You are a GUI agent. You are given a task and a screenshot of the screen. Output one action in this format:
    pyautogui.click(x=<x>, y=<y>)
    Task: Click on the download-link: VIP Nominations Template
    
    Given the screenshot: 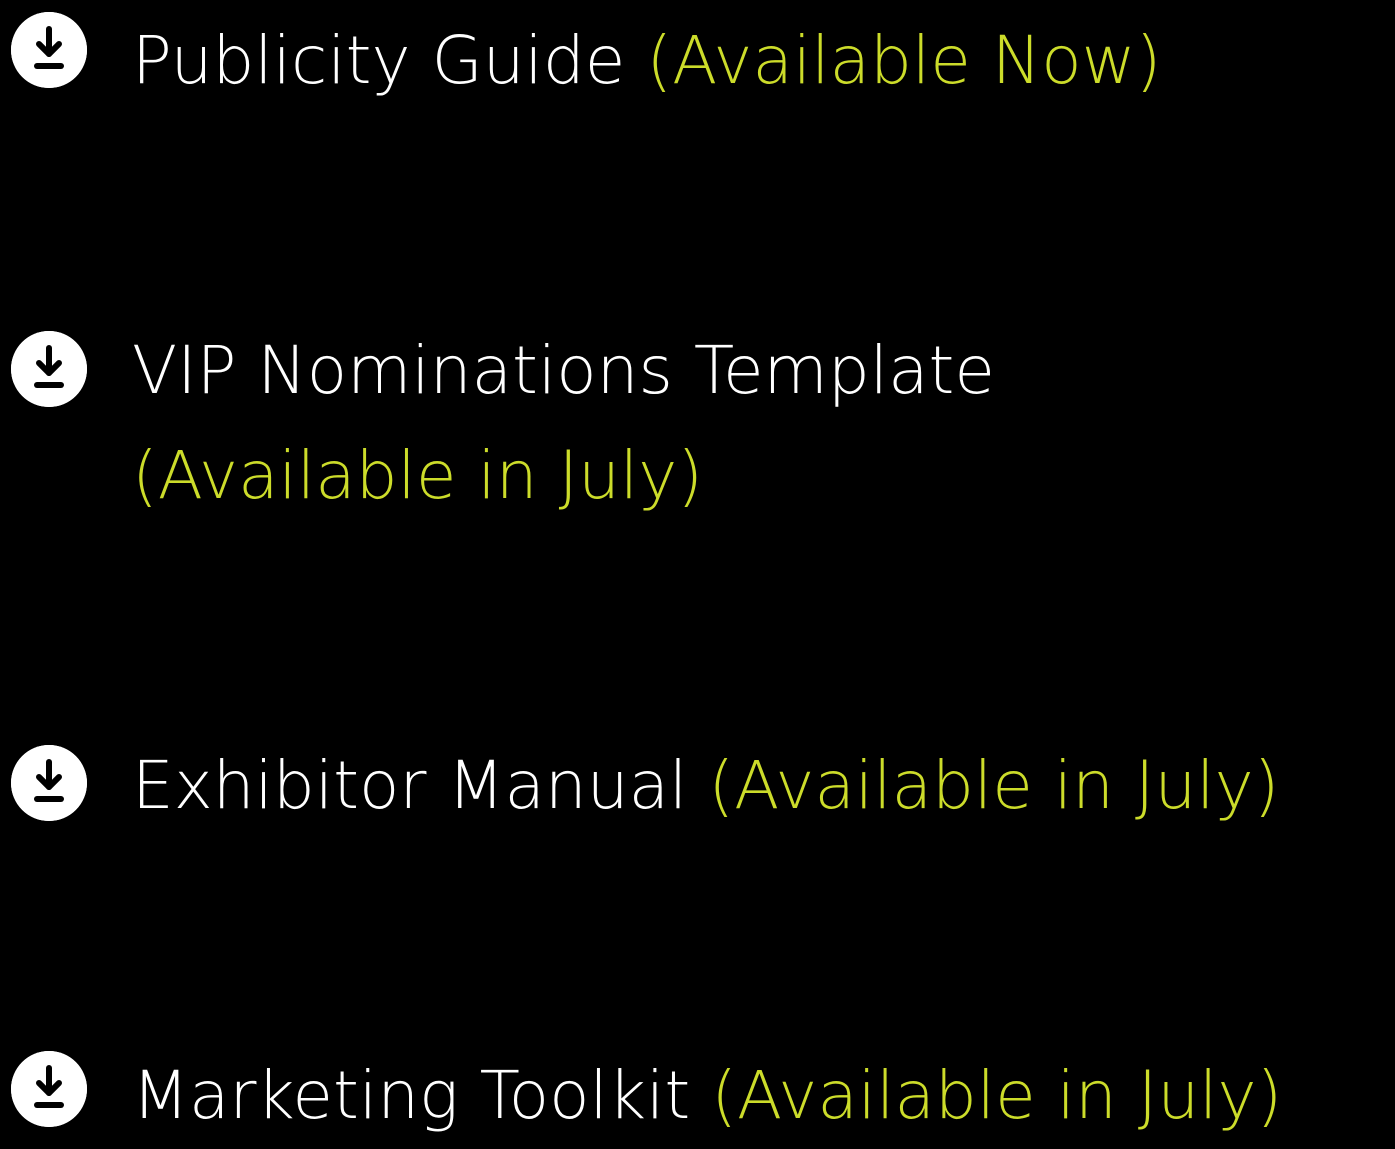 What is the action you would take?
    pyautogui.click(x=563, y=371)
    